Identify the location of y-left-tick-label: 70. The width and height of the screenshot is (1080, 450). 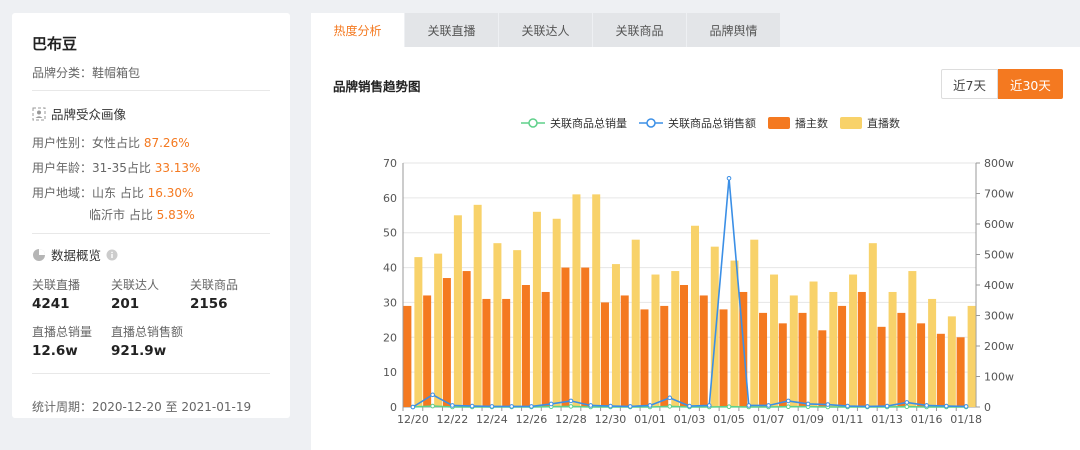
(390, 163).